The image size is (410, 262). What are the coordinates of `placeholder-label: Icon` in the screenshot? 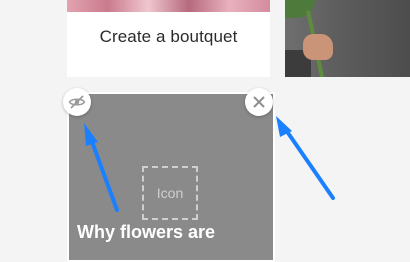 It's located at (170, 193).